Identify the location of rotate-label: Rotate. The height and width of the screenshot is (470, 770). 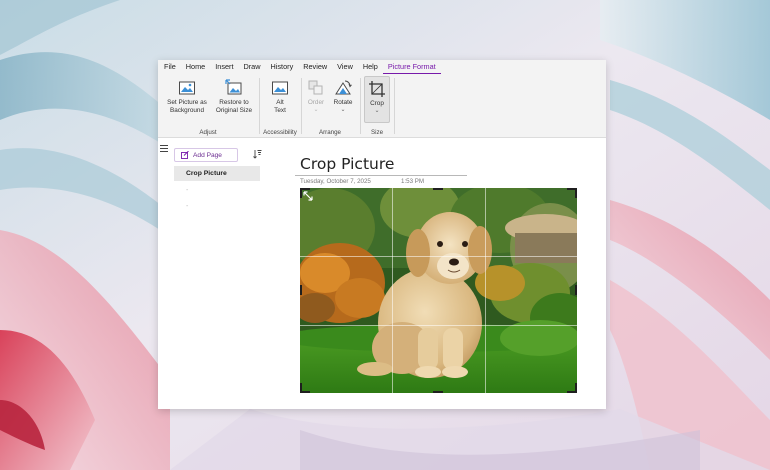
(343, 102).